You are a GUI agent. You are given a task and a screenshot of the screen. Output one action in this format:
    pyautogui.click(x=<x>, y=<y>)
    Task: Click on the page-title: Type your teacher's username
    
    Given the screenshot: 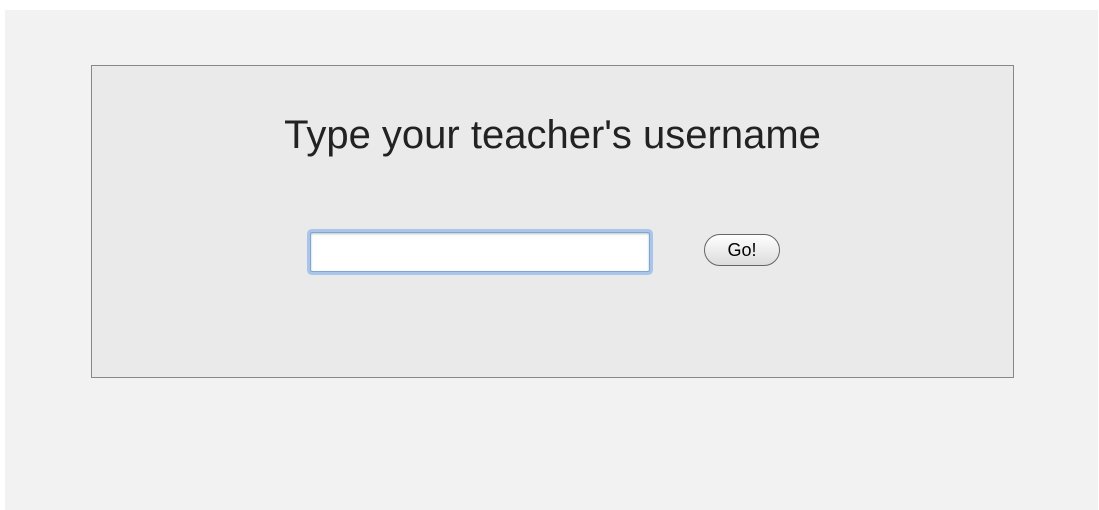 What is the action you would take?
    pyautogui.click(x=552, y=135)
    